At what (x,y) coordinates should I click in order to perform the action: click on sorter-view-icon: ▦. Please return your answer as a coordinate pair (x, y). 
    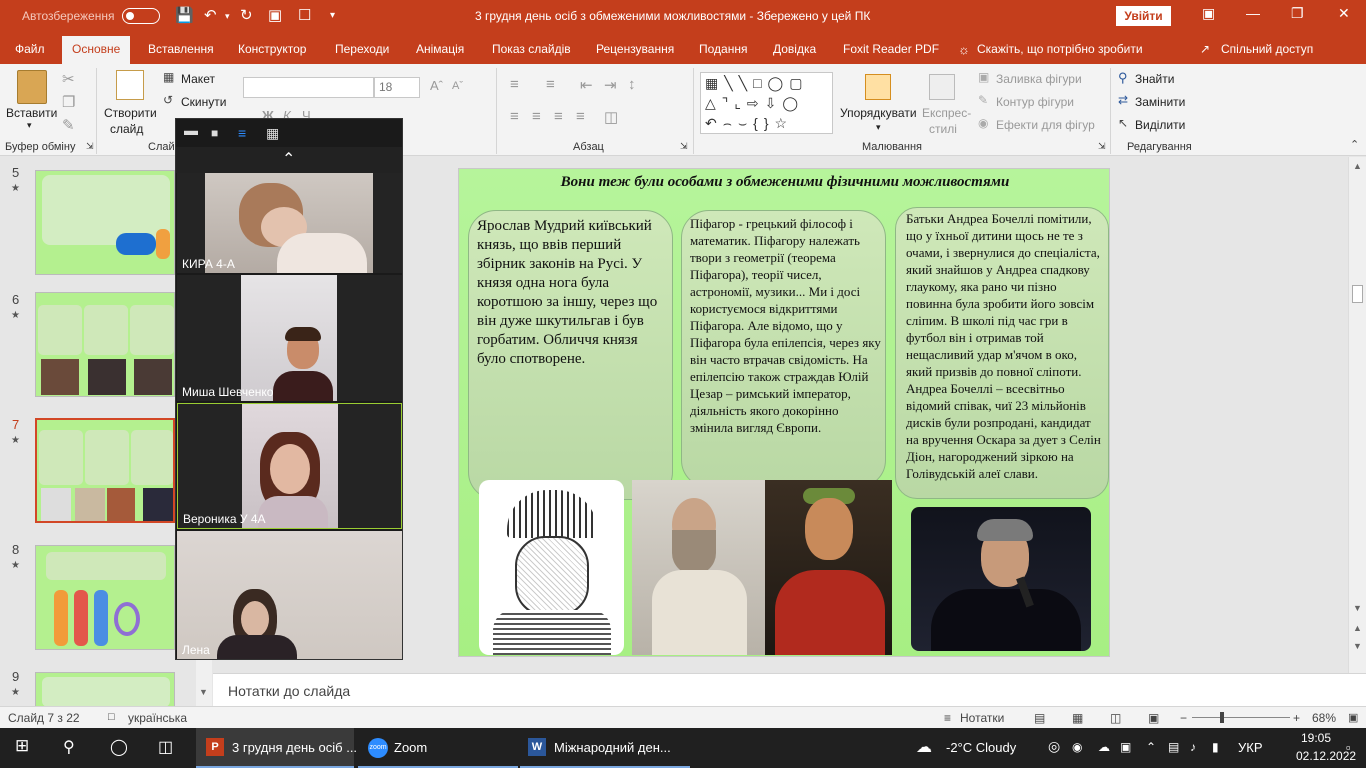
    Looking at the image, I should click on (1077, 718).